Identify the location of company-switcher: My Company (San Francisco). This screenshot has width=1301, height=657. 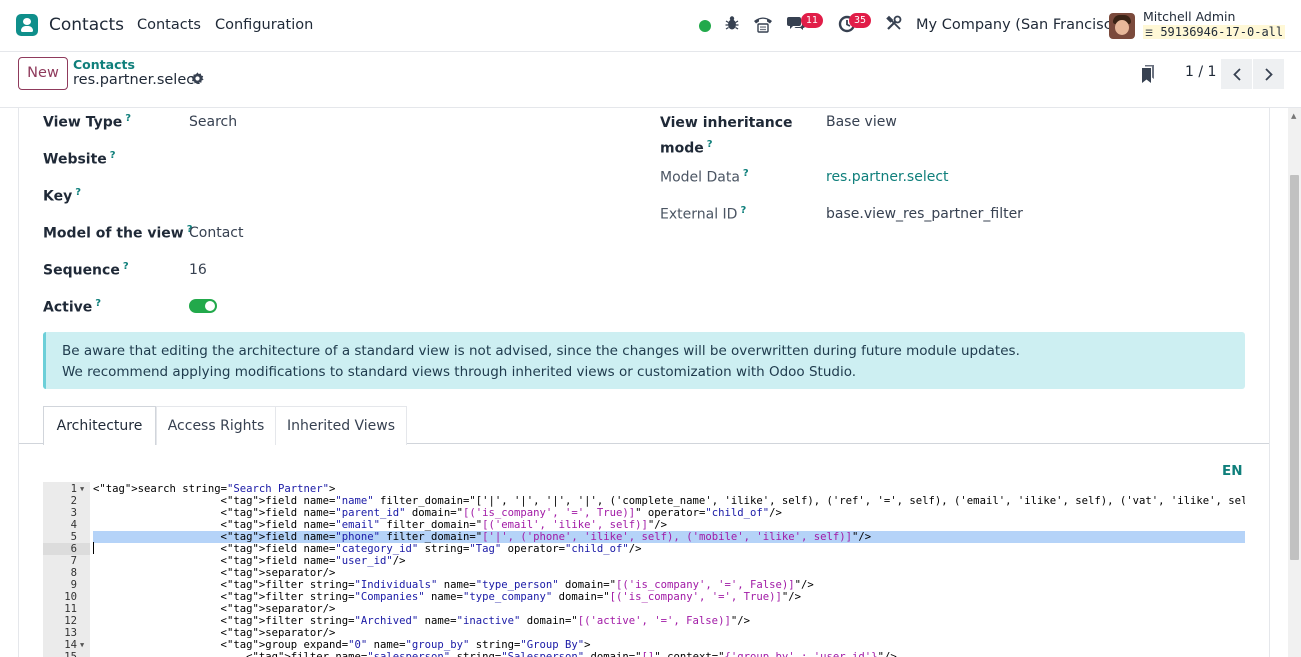
(1021, 25).